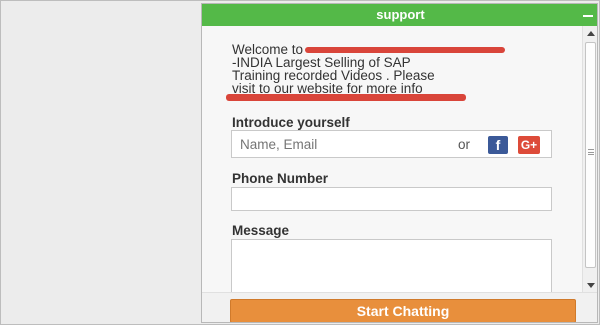 The width and height of the screenshot is (600, 325). What do you see at coordinates (464, 144) in the screenshot?
I see `or-text: or` at bounding box center [464, 144].